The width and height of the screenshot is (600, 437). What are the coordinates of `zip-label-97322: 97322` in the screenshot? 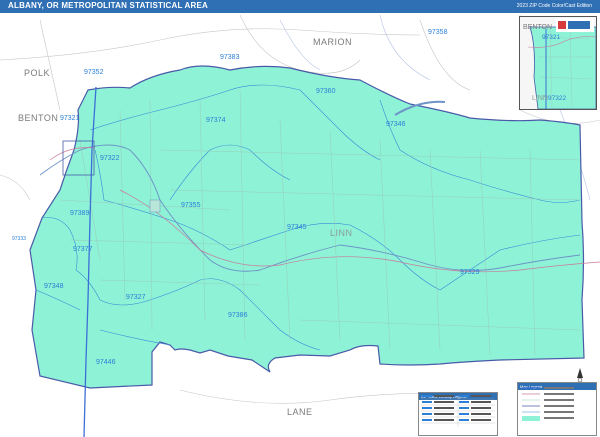 It's located at (110, 158).